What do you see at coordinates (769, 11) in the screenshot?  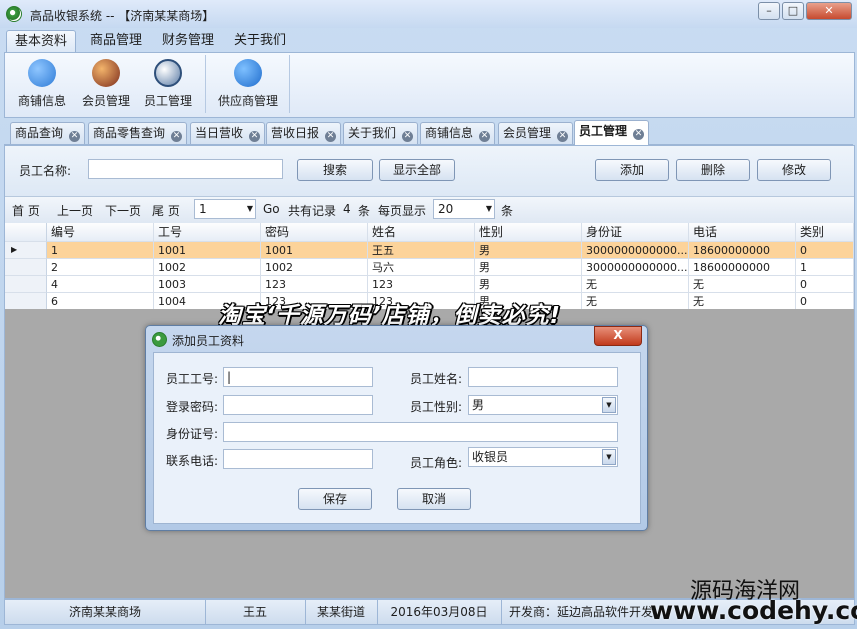 I see `minimize-button: –` at bounding box center [769, 11].